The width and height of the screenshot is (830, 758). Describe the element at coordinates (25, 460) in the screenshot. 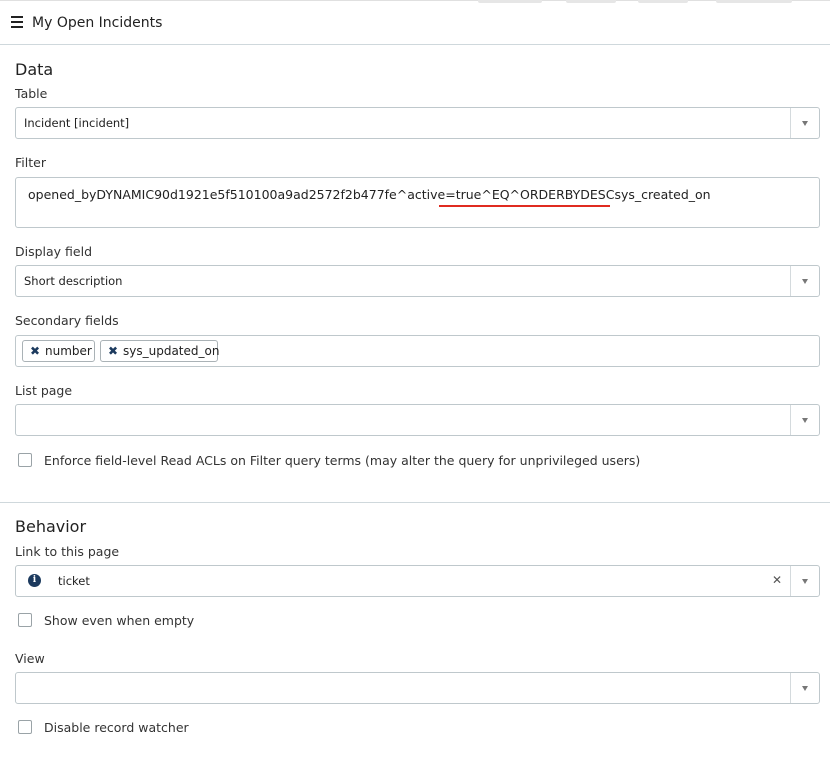

I see `enforce-acl-checkbox` at that location.